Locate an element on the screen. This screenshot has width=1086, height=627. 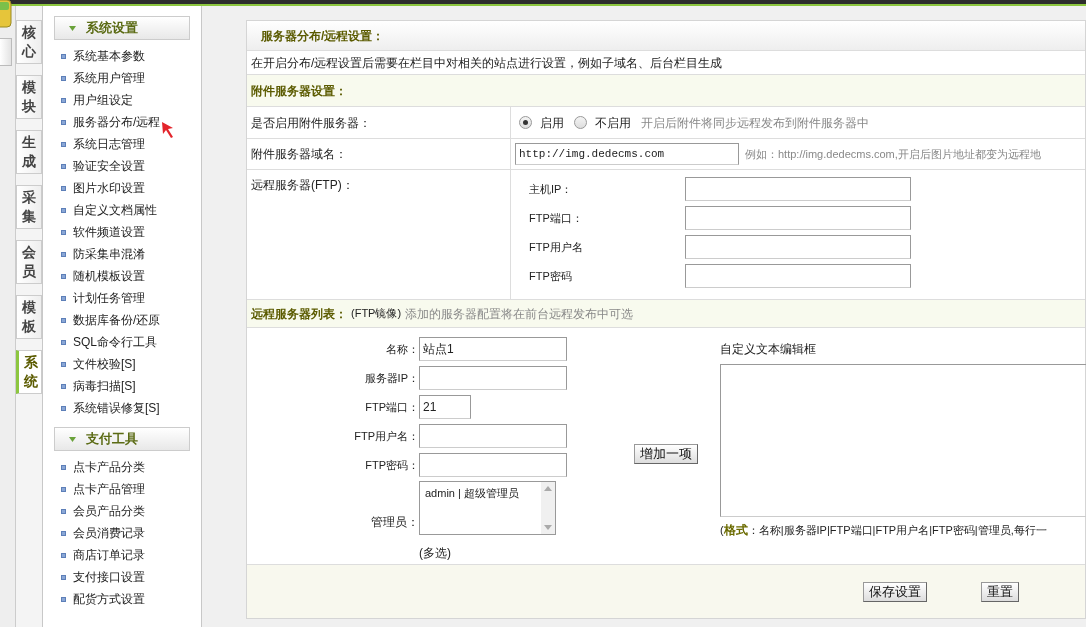
vertical-tab: 系统 is located at coordinates (29, 372).